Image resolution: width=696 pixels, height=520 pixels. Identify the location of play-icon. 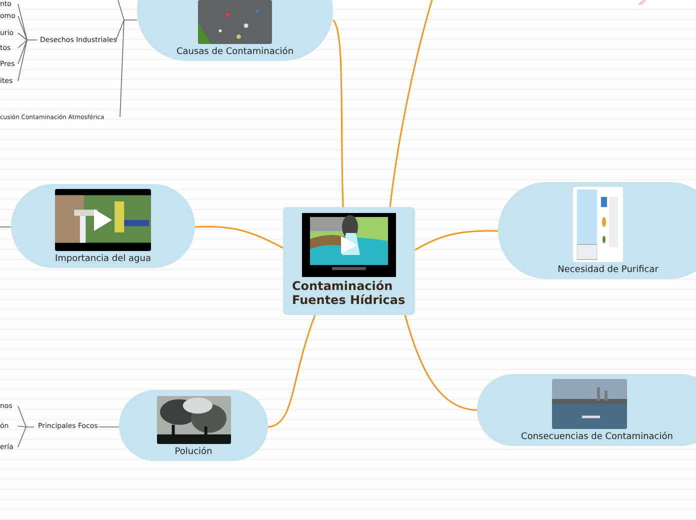
(103, 220).